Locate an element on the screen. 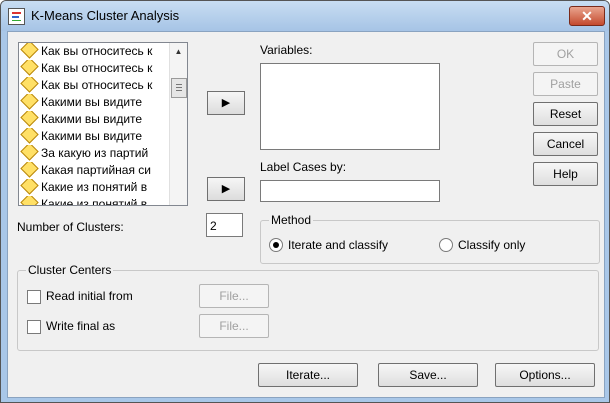 Image resolution: width=610 pixels, height=403 pixels. classify-only-radio is located at coordinates (446, 245).